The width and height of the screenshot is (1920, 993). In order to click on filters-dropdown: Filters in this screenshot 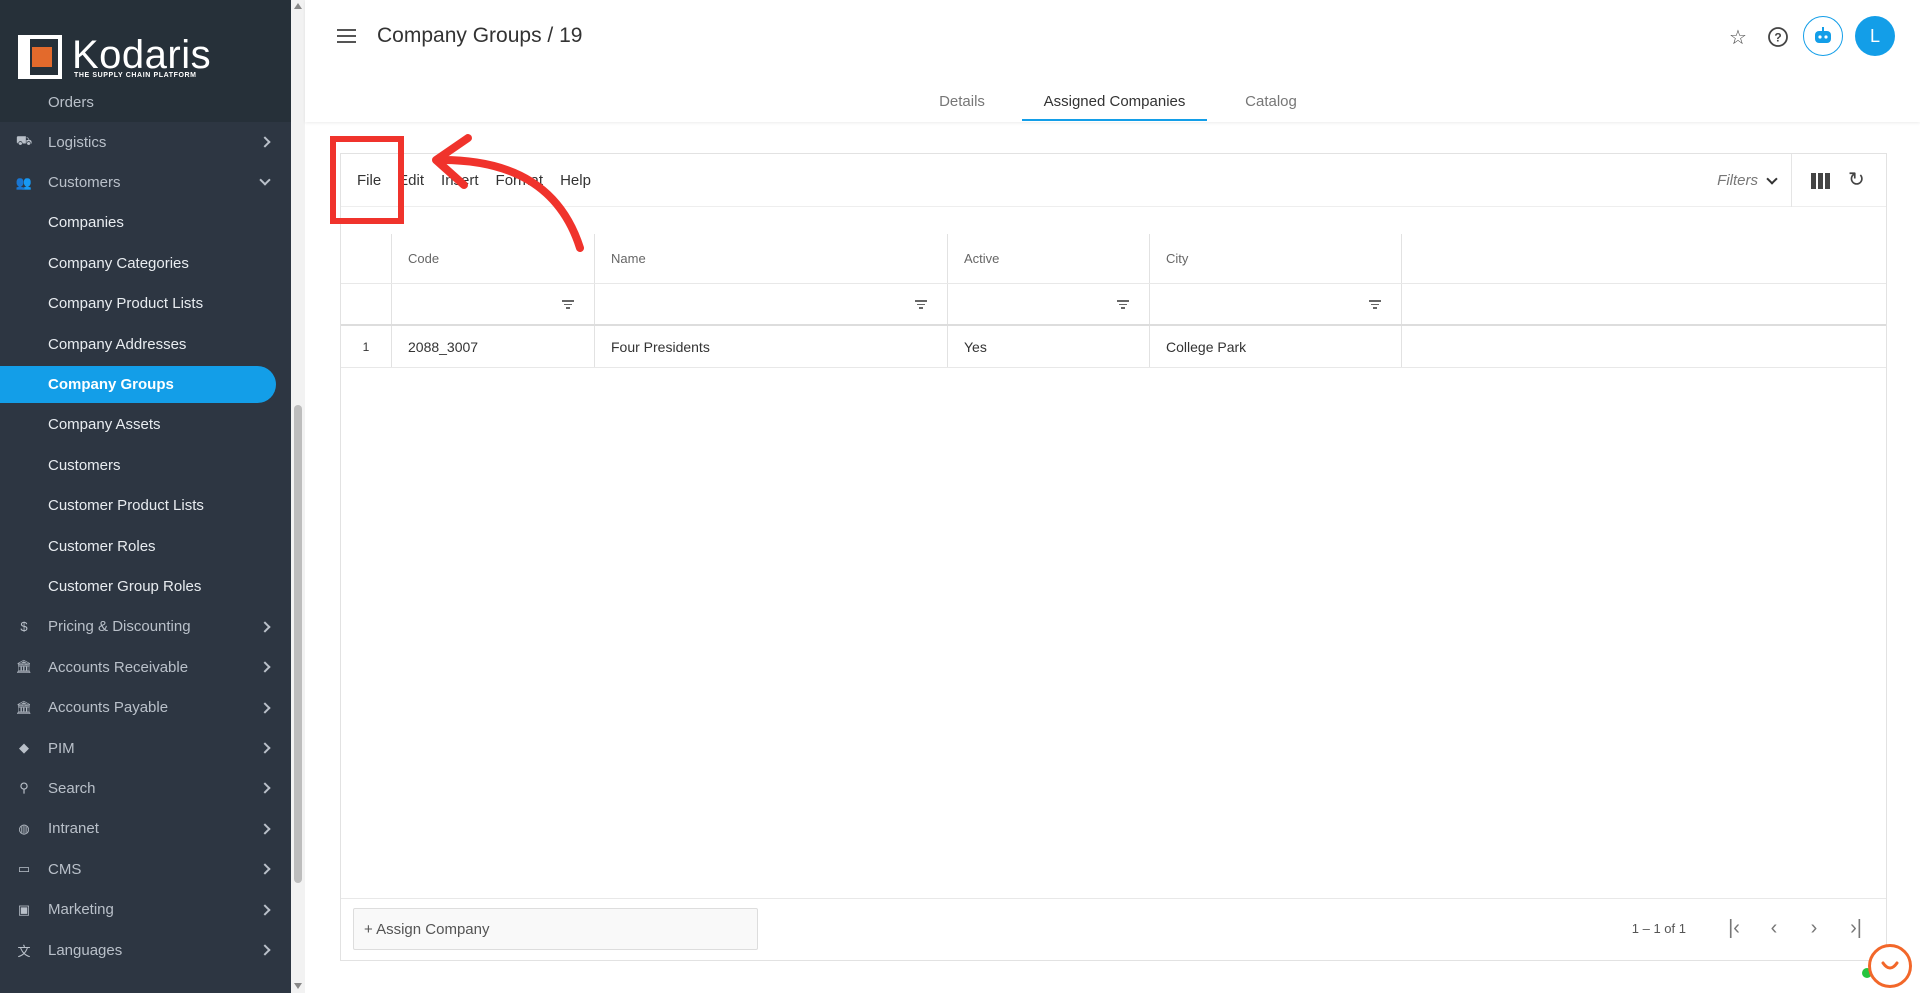, I will do `click(1747, 180)`.